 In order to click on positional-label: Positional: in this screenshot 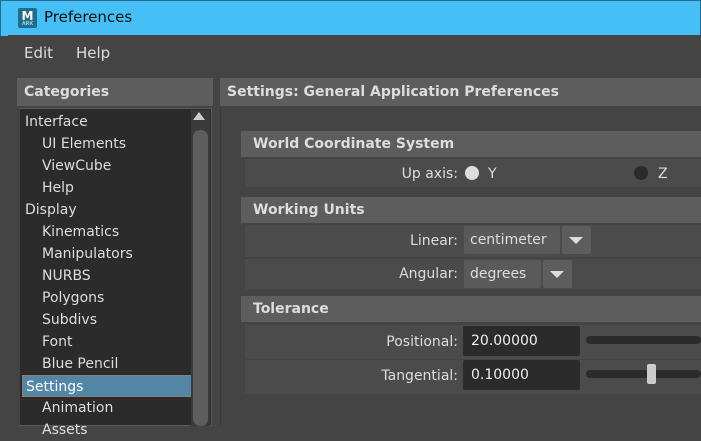, I will do `click(422, 342)`.